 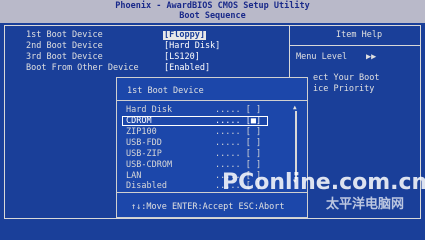 I want to click on setting-label: 3rd Boot Device, so click(x=64, y=57).